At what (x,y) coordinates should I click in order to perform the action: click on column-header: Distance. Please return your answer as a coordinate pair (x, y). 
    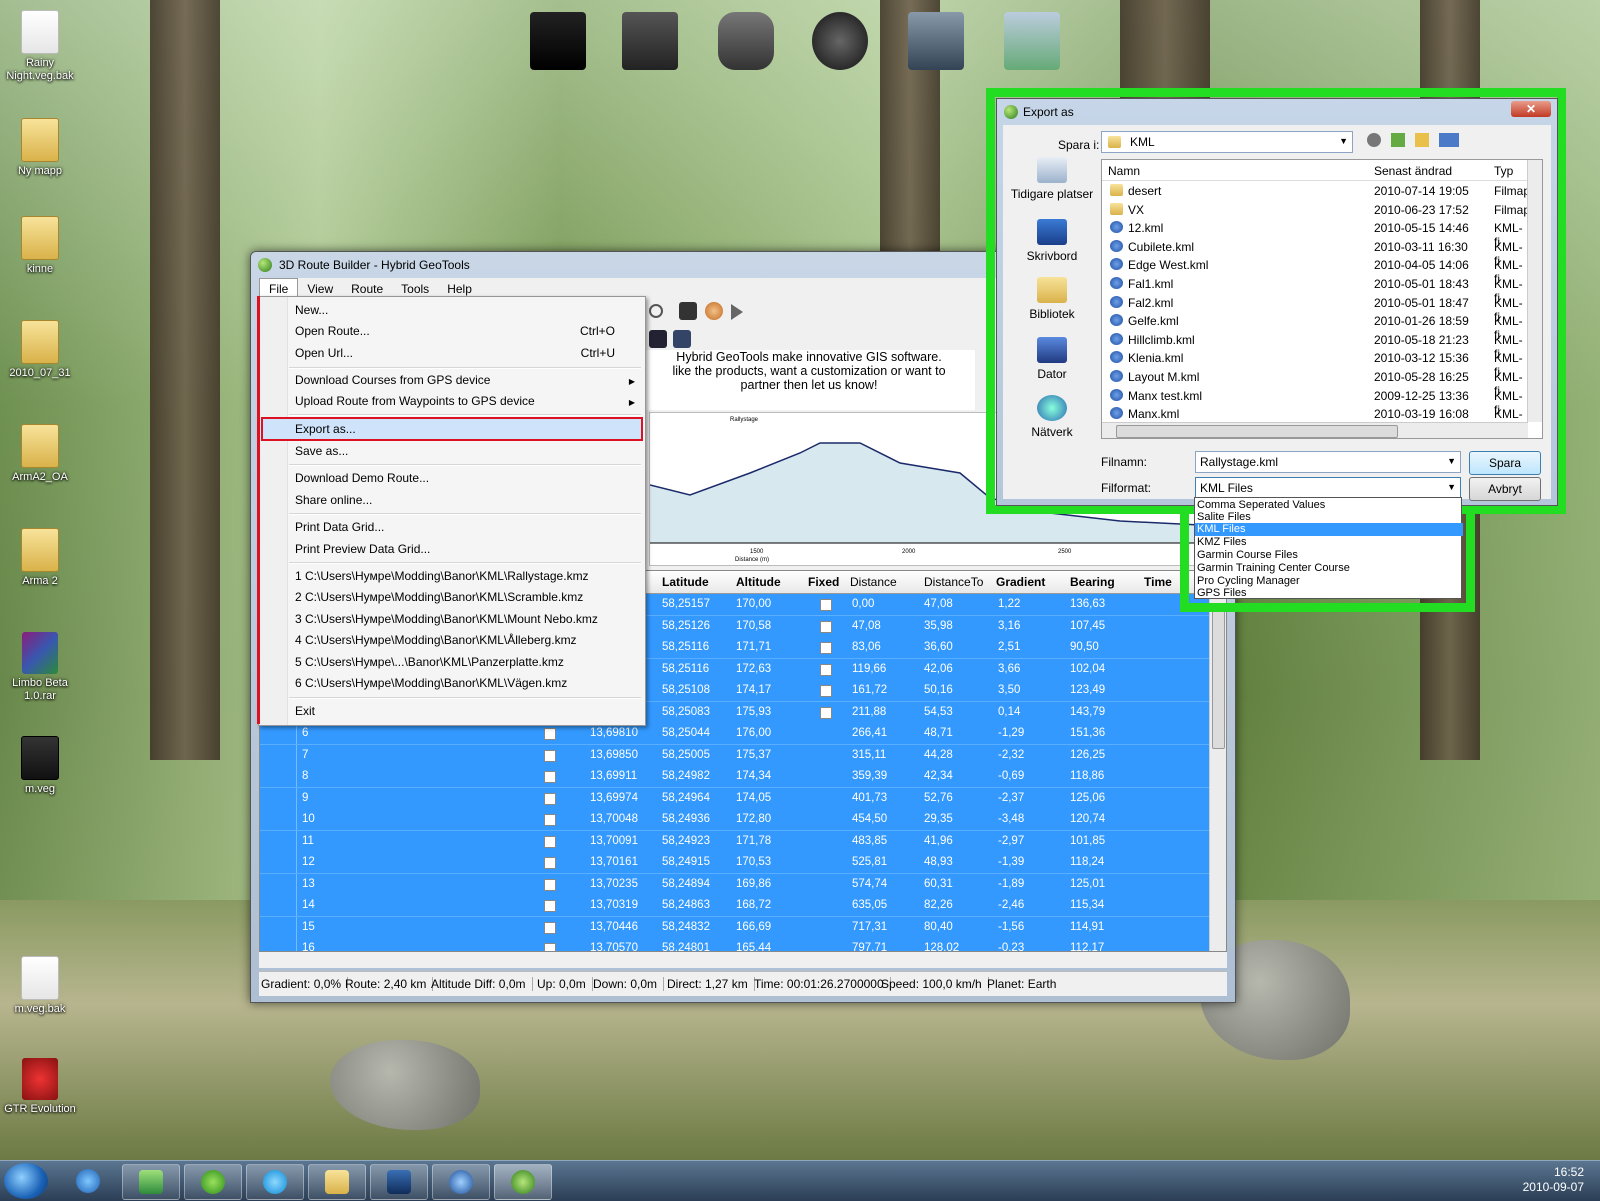
    Looking at the image, I should click on (873, 582).